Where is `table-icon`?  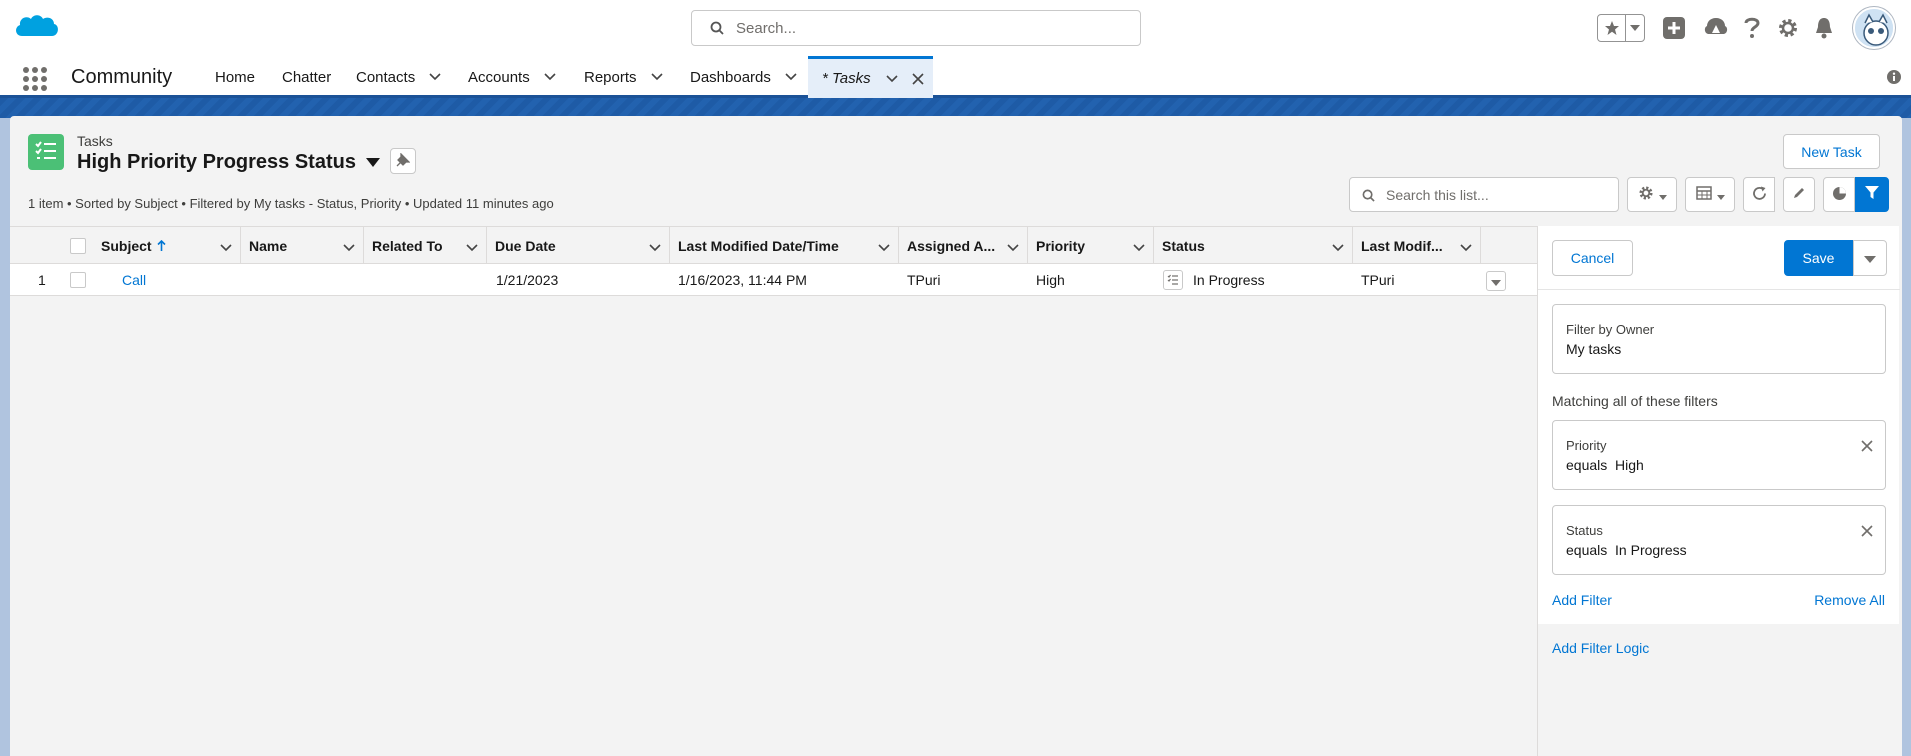 table-icon is located at coordinates (1703, 194).